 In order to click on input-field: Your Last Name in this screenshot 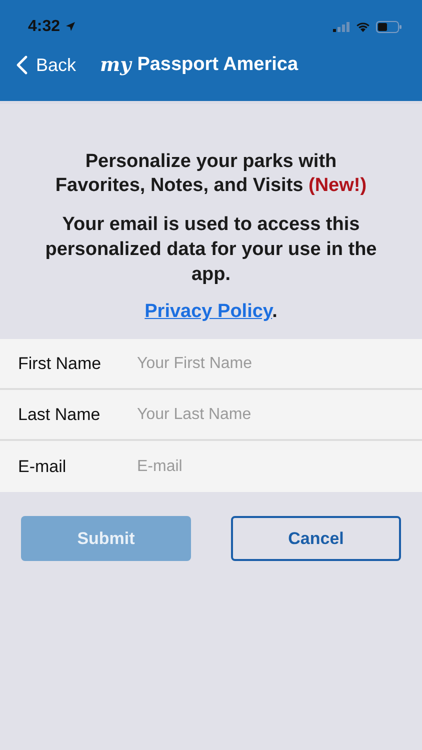, I will do `click(272, 414)`.